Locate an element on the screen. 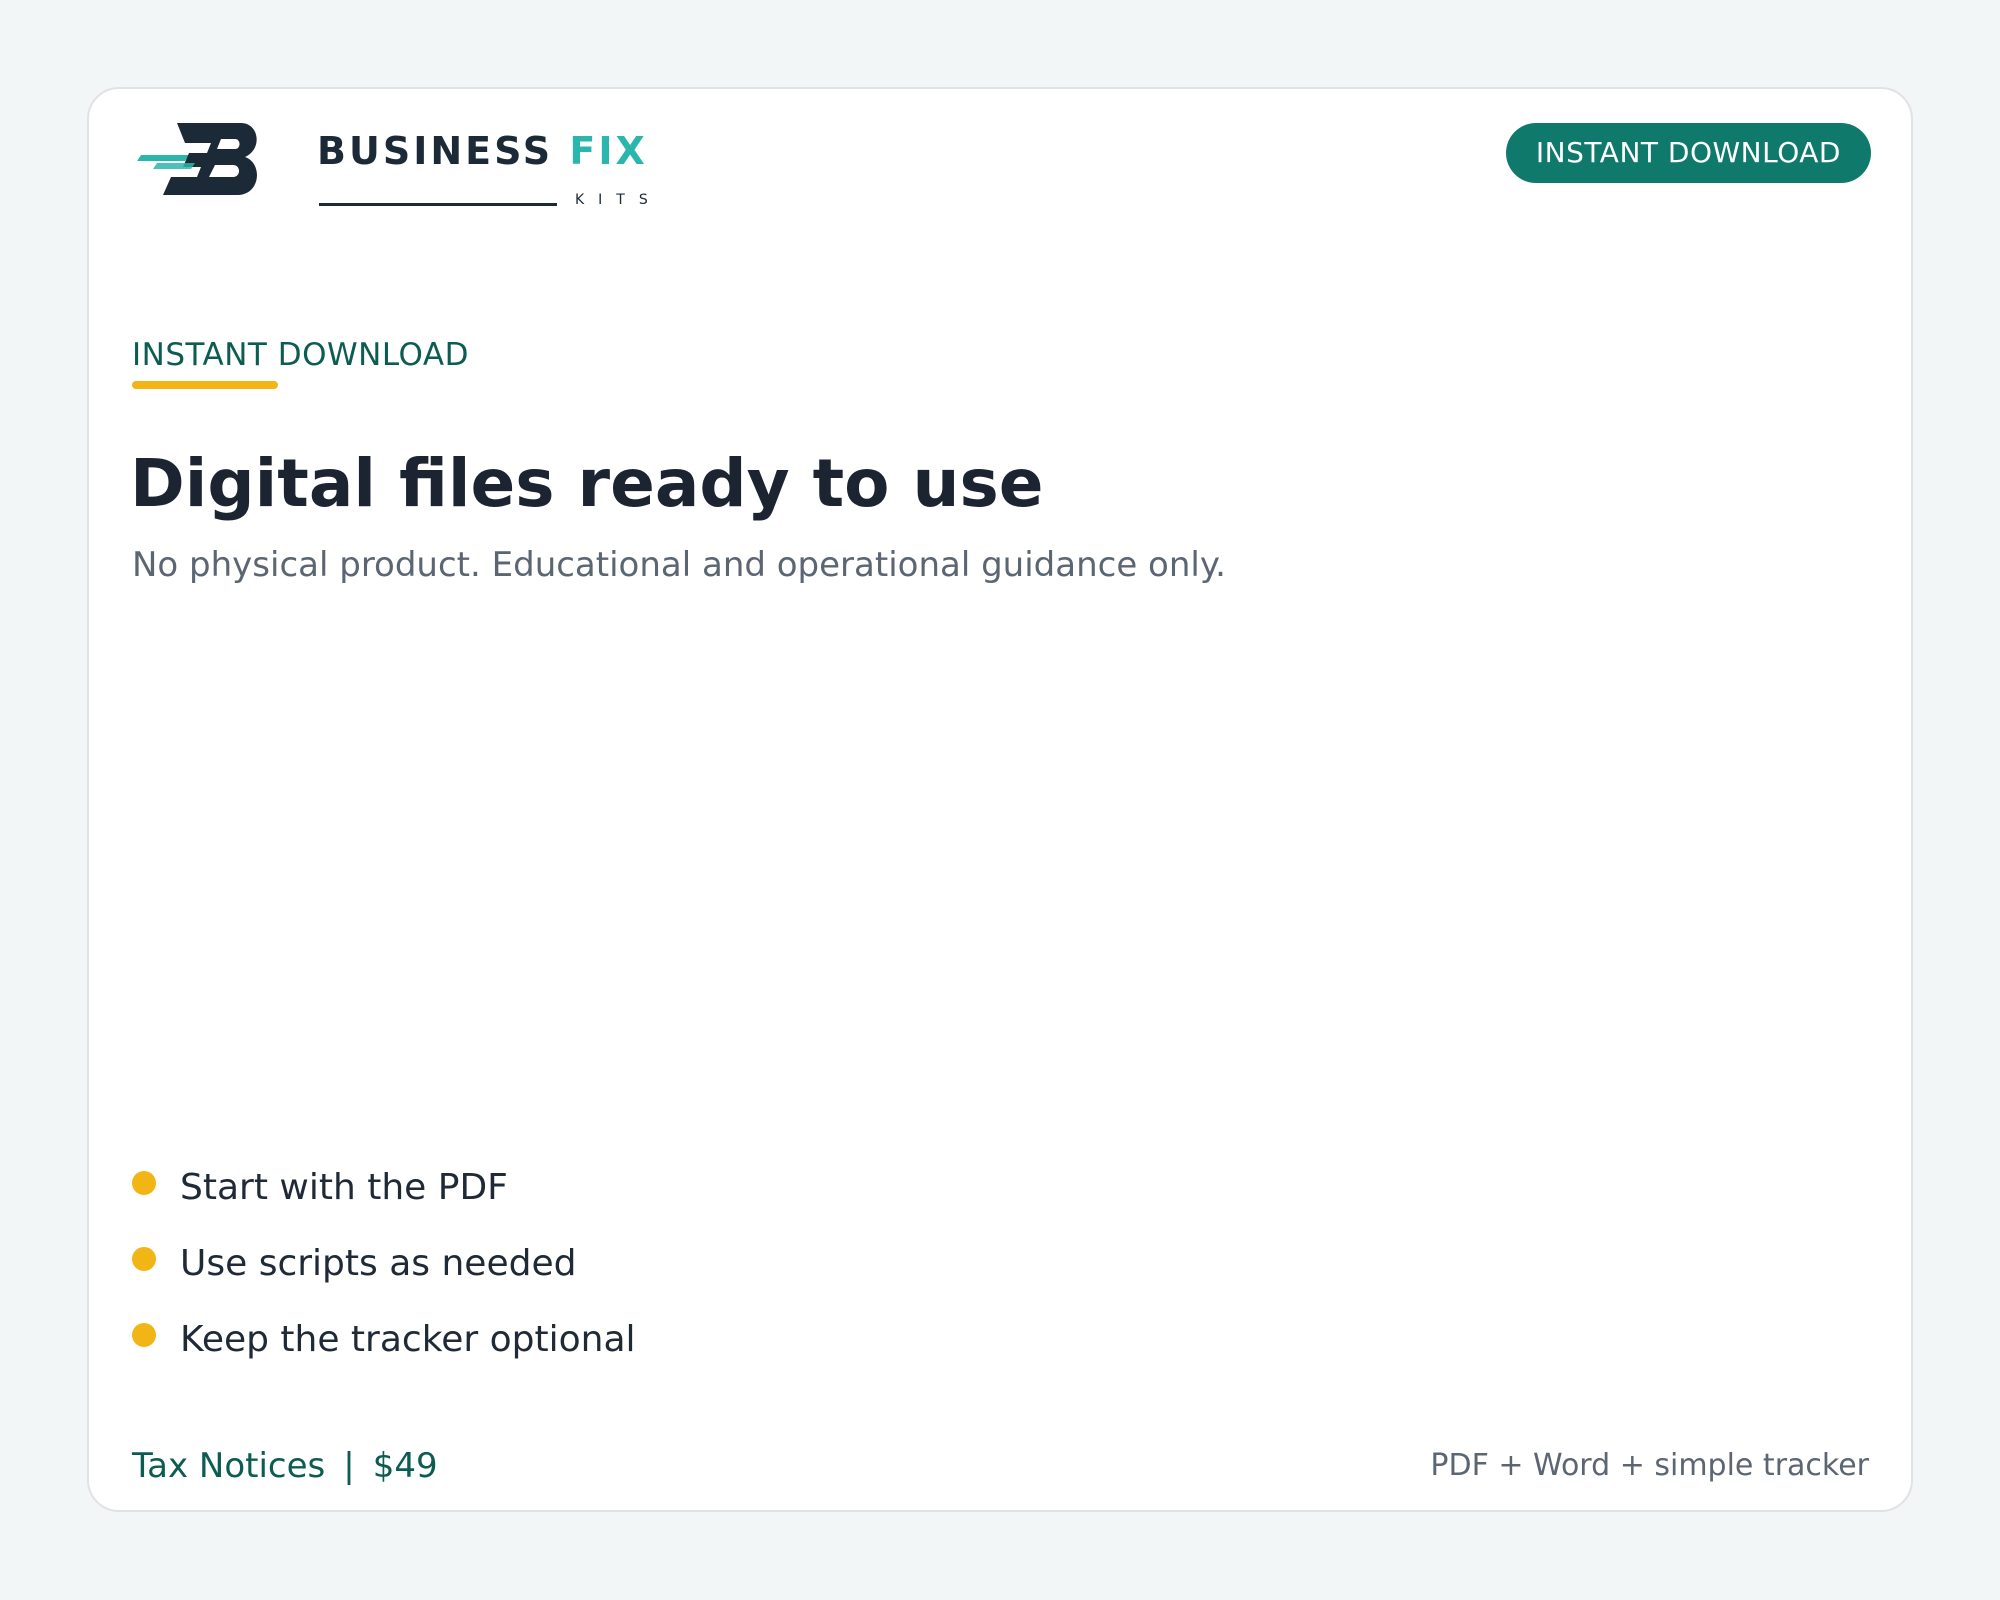  list-item-text: Start with the PDF is located at coordinates (344, 1187).